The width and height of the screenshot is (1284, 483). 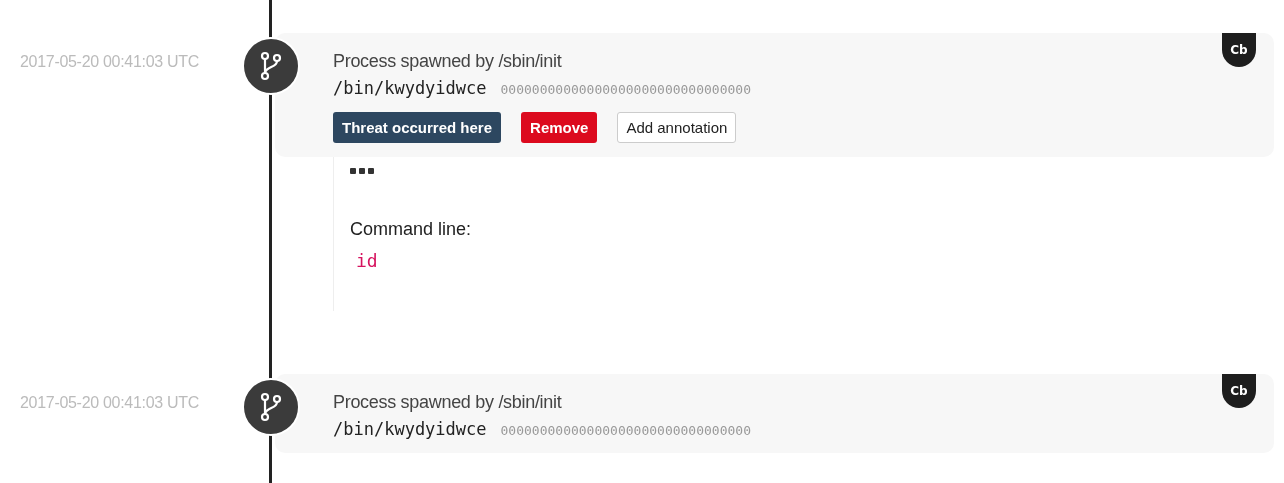 What do you see at coordinates (367, 260) in the screenshot?
I see `command-value: id` at bounding box center [367, 260].